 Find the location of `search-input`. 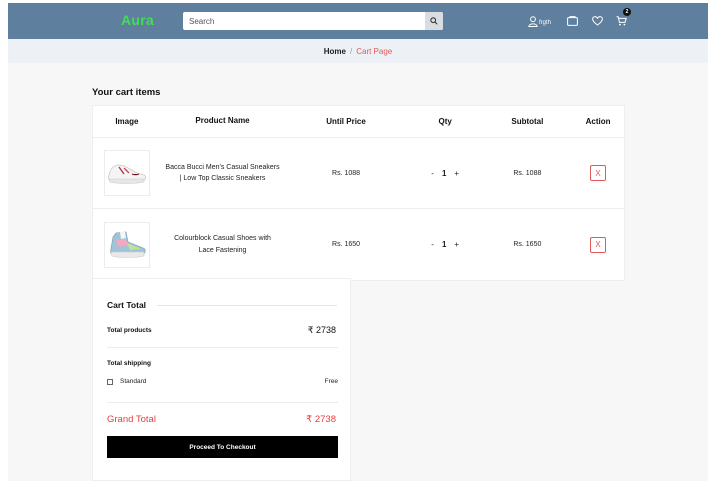

search-input is located at coordinates (304, 21).